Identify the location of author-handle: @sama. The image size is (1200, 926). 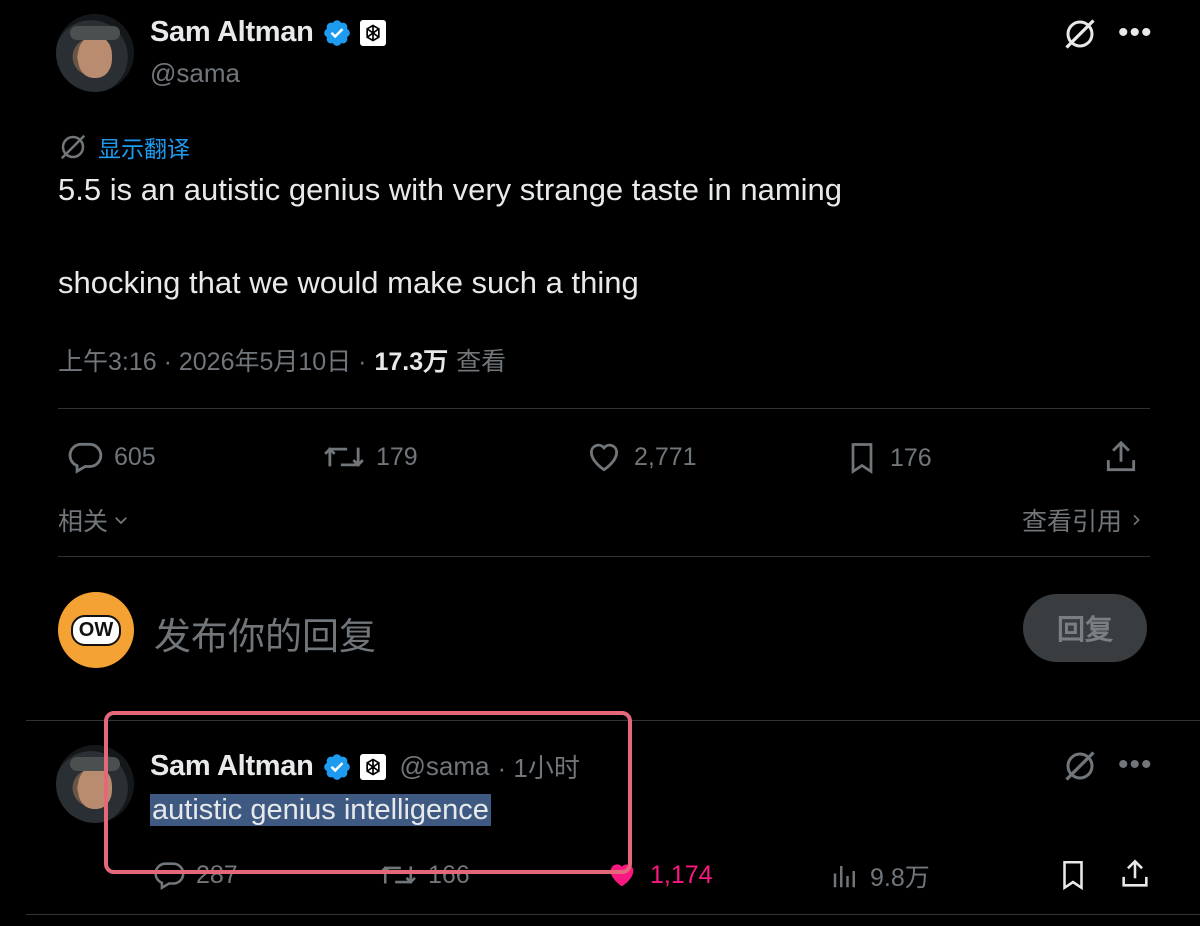
(195, 73).